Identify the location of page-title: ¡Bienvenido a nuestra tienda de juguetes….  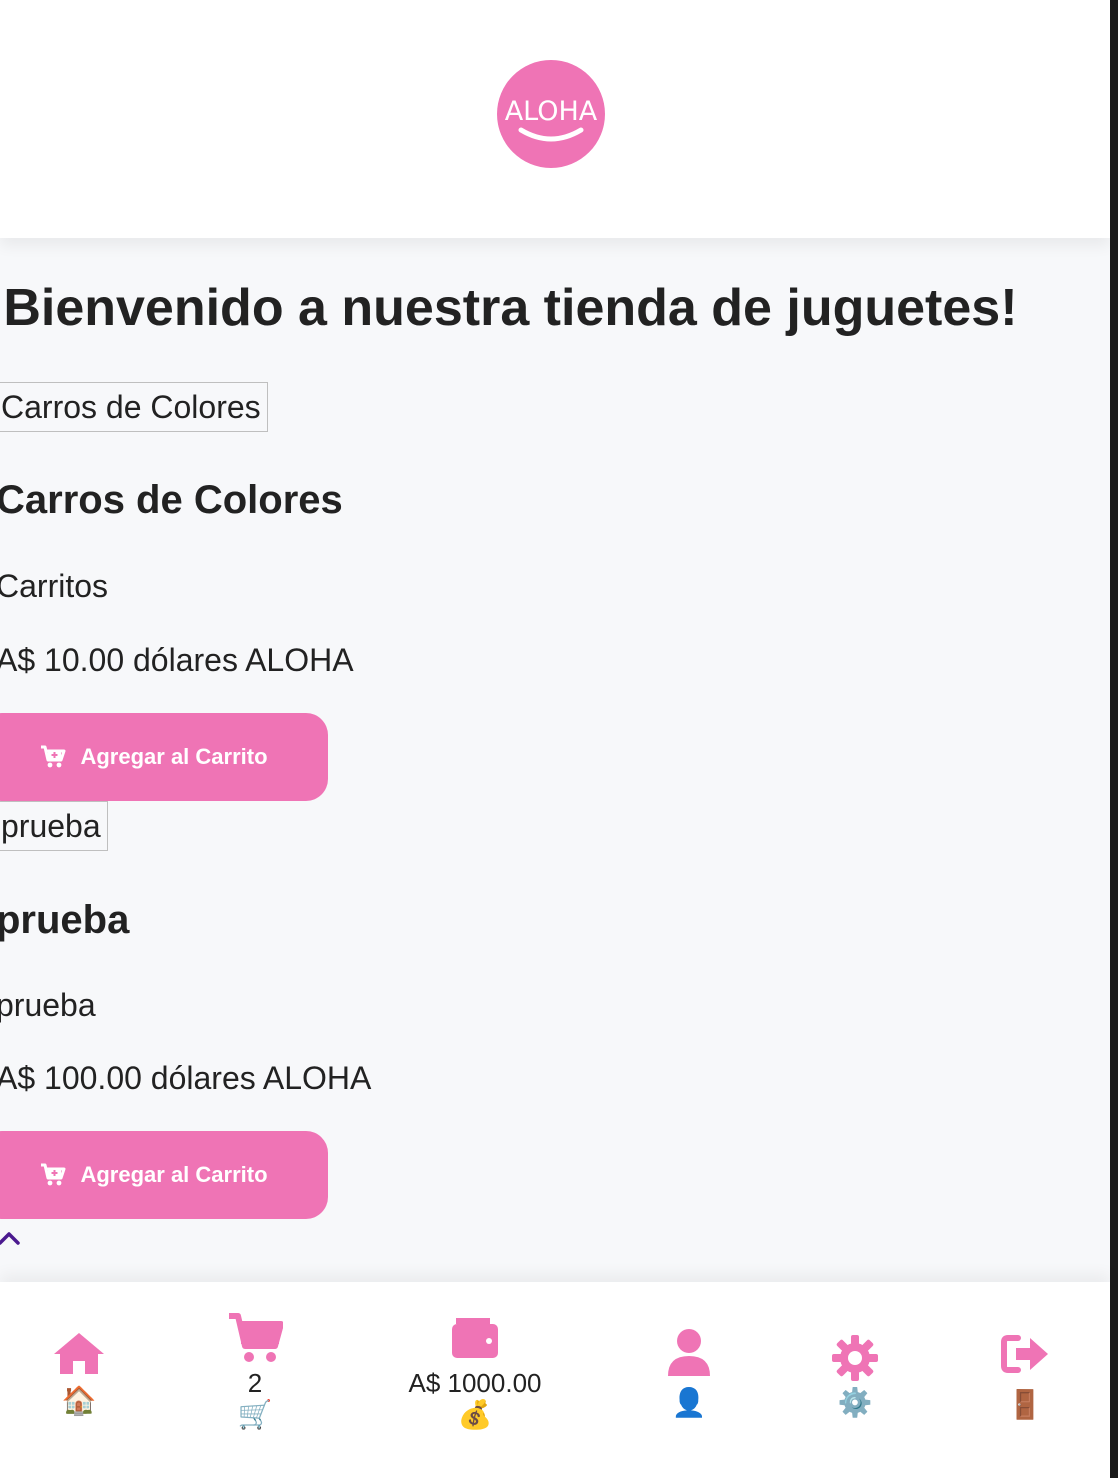
(509, 308).